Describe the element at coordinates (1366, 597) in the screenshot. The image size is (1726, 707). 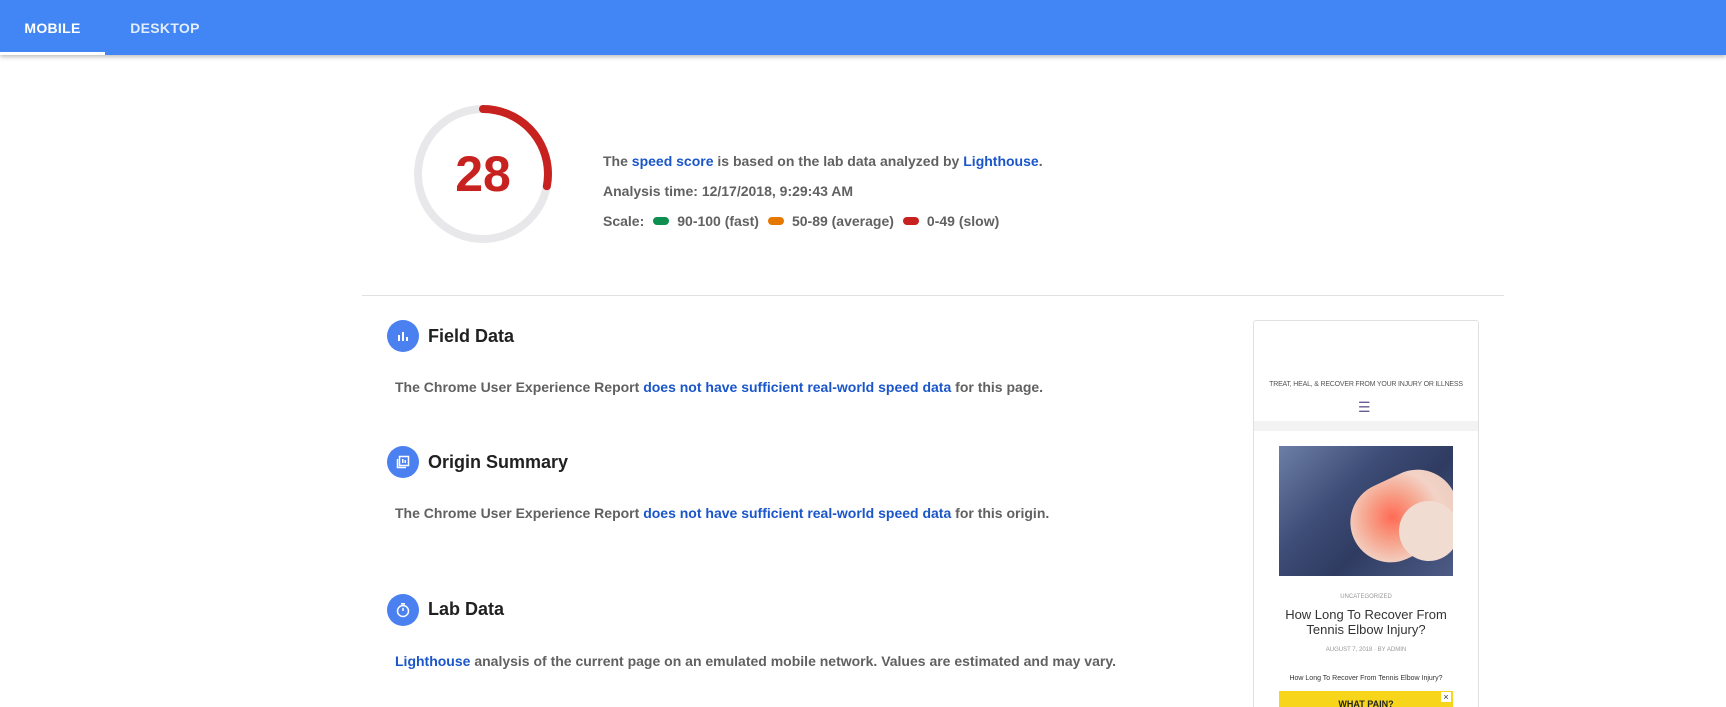
I see `screenshot-category: UNCATEGORIZED` at that location.